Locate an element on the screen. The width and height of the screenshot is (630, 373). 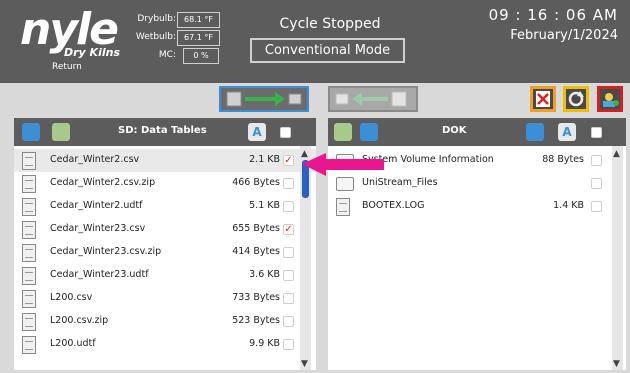
cycle-status: Cycle Stopped is located at coordinates (330, 24).